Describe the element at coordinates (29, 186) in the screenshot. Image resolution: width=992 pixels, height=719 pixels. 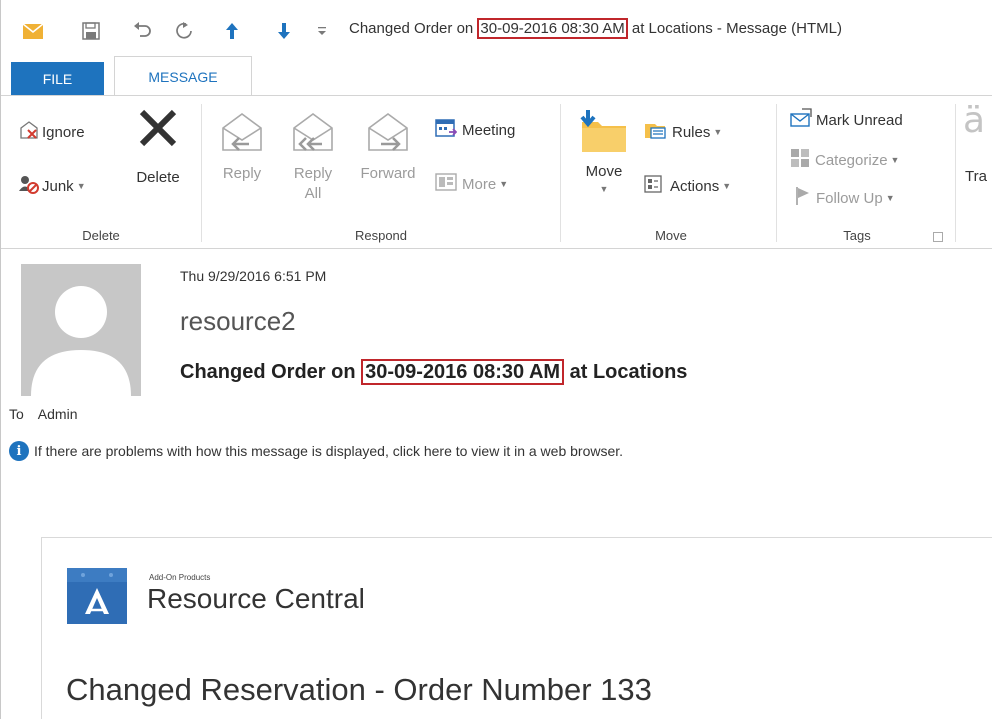
I see `junk-icon` at that location.